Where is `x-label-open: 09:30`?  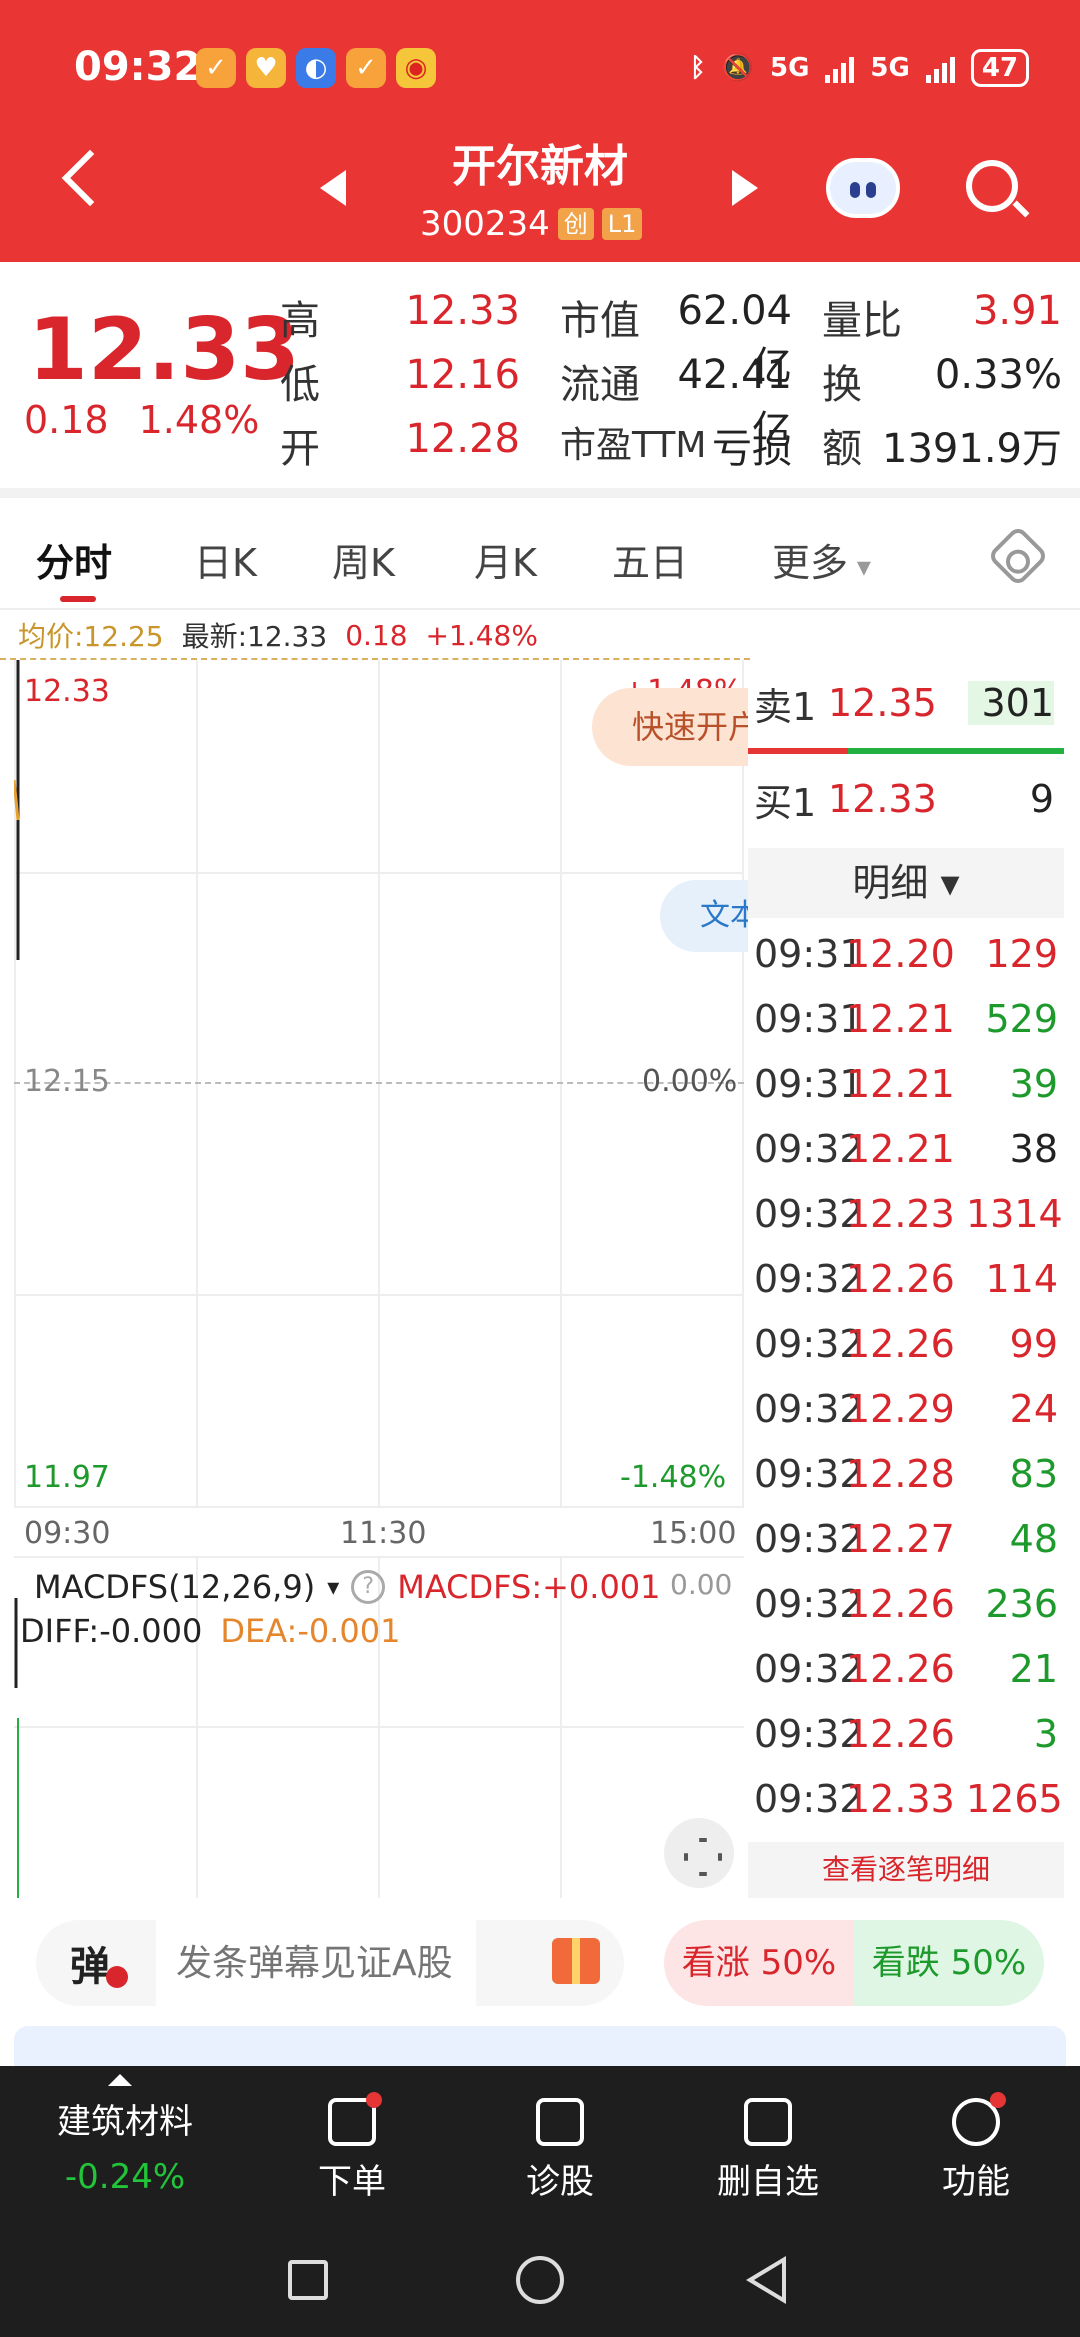
x-label-open: 09:30 is located at coordinates (67, 1533).